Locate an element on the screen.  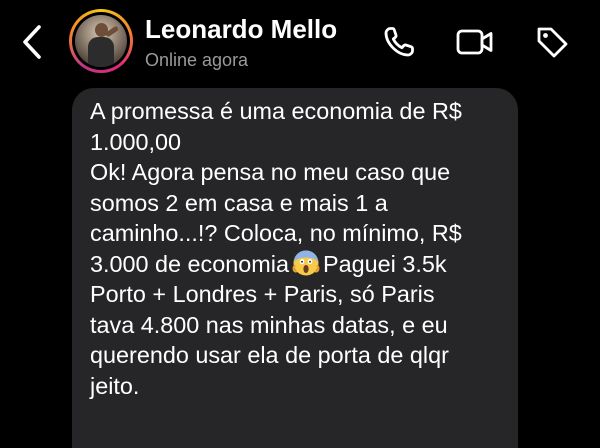
contact-name: Leonardo Mello is located at coordinates (241, 29).